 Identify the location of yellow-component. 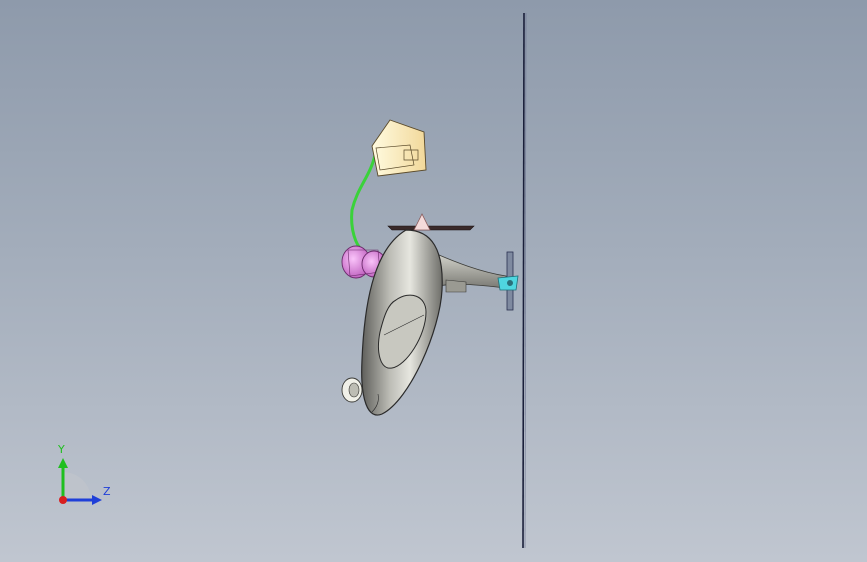
(399, 148).